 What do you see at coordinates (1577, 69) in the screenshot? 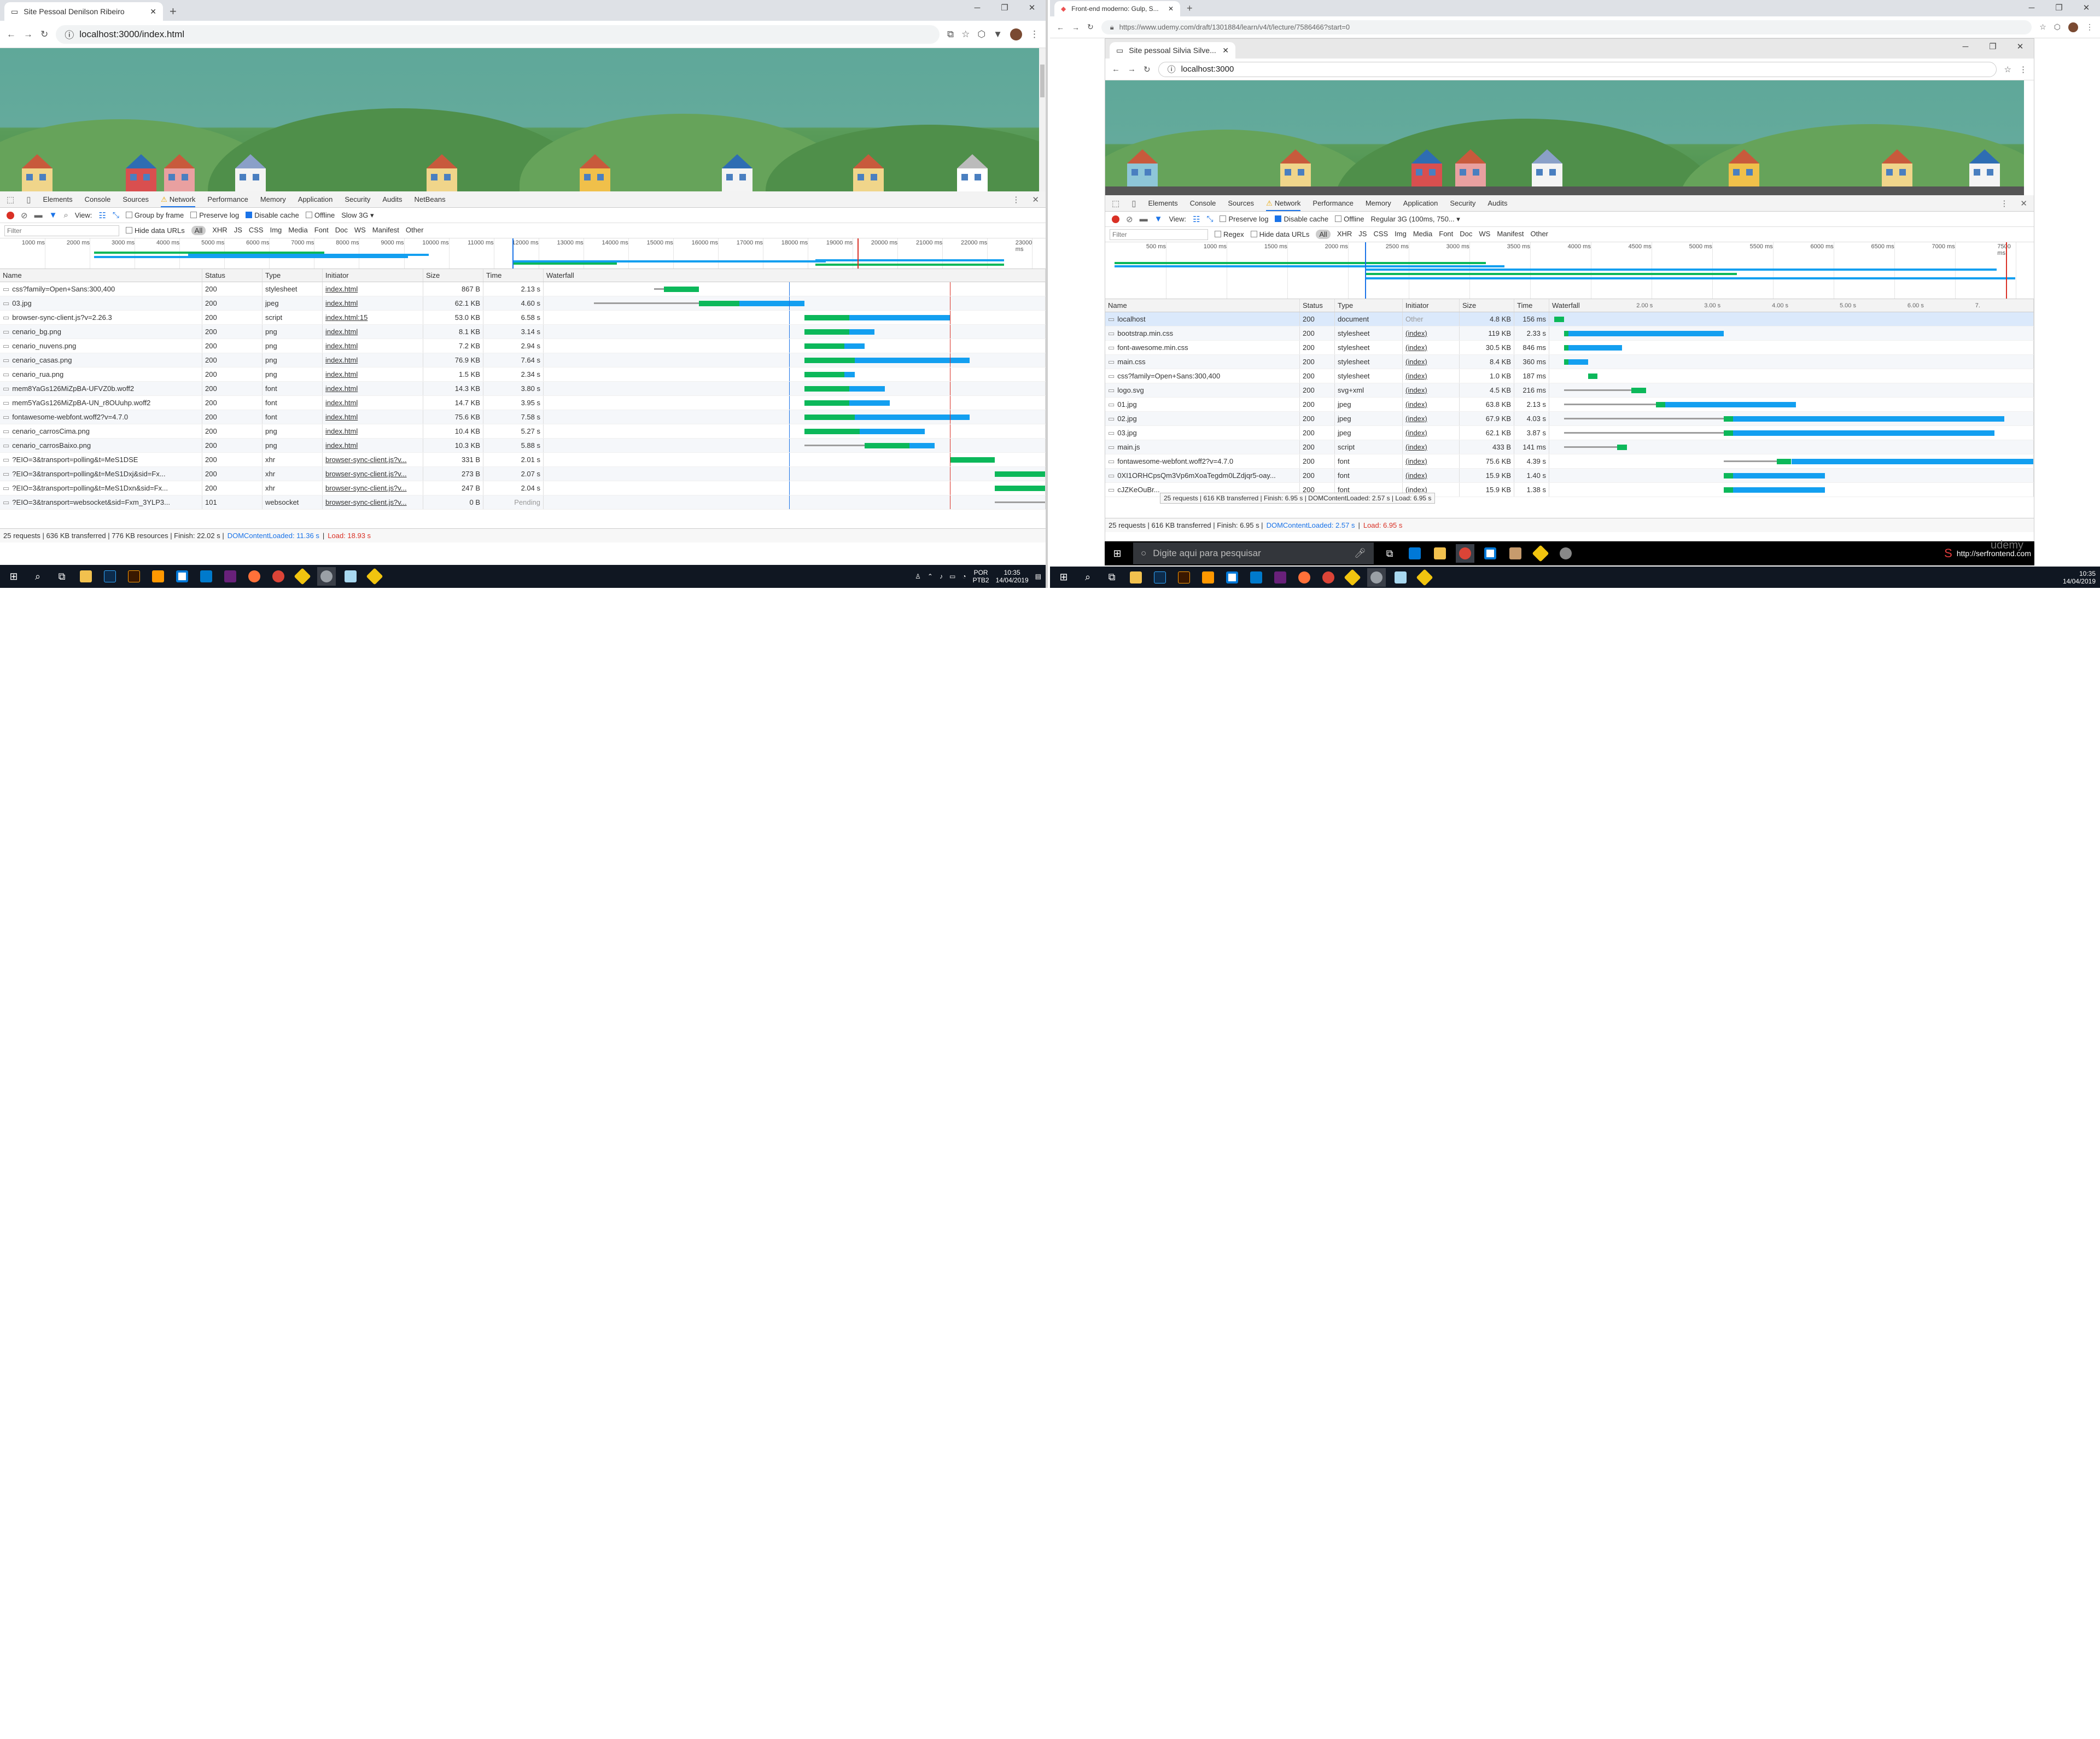
I see `inner-address-bar: ⓘ localhost:3000` at bounding box center [1577, 69].